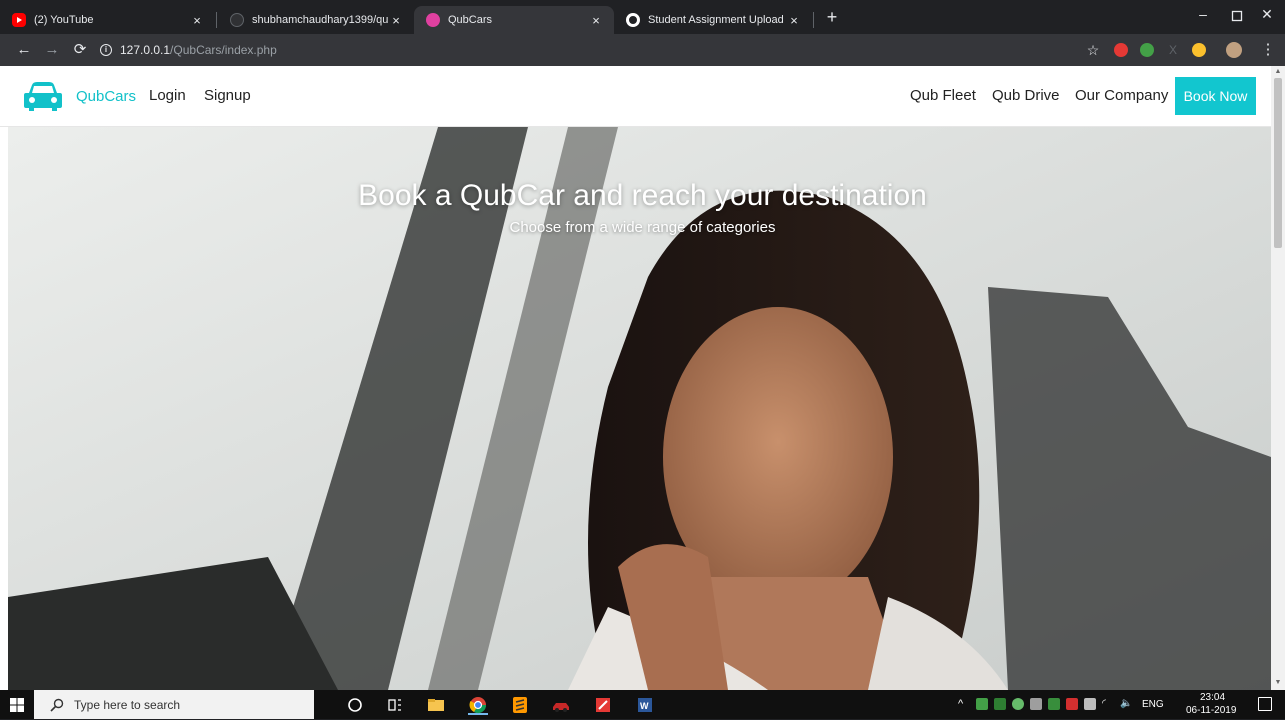 This screenshot has height=720, width=1285. I want to click on tray-app-leaf-icon, so click(1018, 704).